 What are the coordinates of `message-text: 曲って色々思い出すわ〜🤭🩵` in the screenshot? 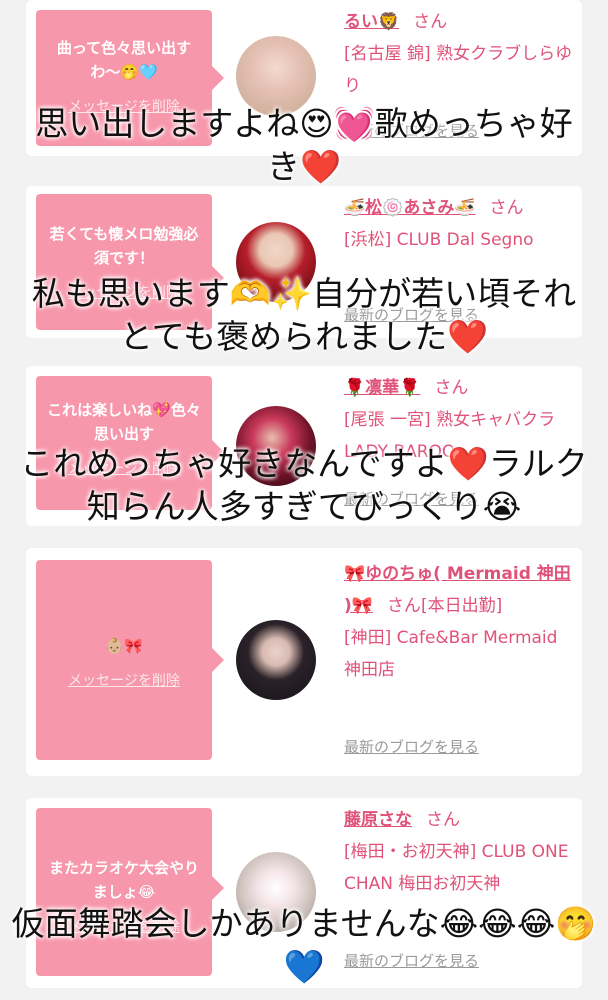 It's located at (124, 60).